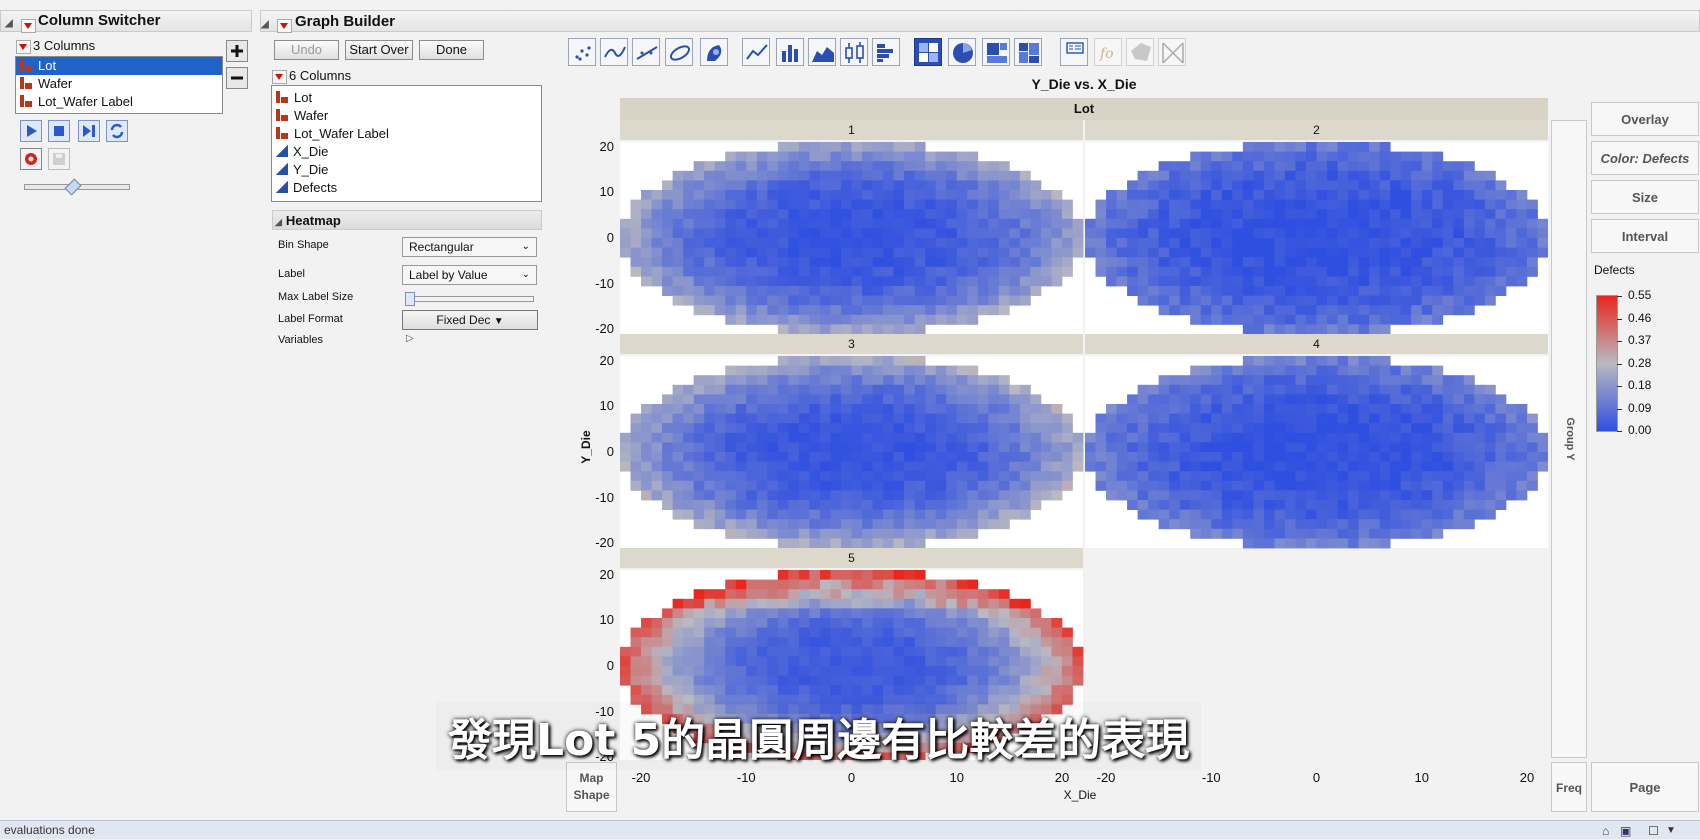 This screenshot has width=1700, height=840. Describe the element at coordinates (470, 320) in the screenshot. I see `label-format-button: Fixed Dec ▼` at that location.